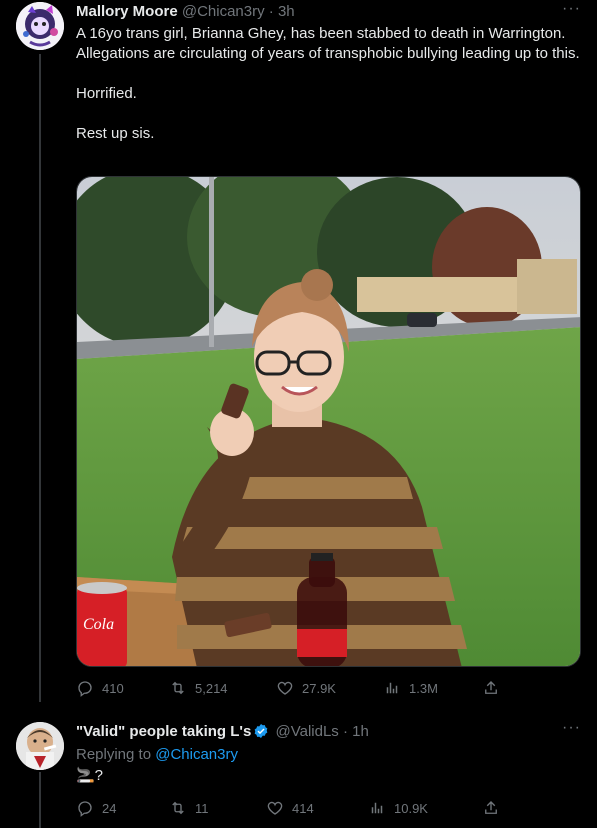 This screenshot has height=828, width=597. Describe the element at coordinates (113, 688) in the screenshot. I see `reply-count: 410` at that location.